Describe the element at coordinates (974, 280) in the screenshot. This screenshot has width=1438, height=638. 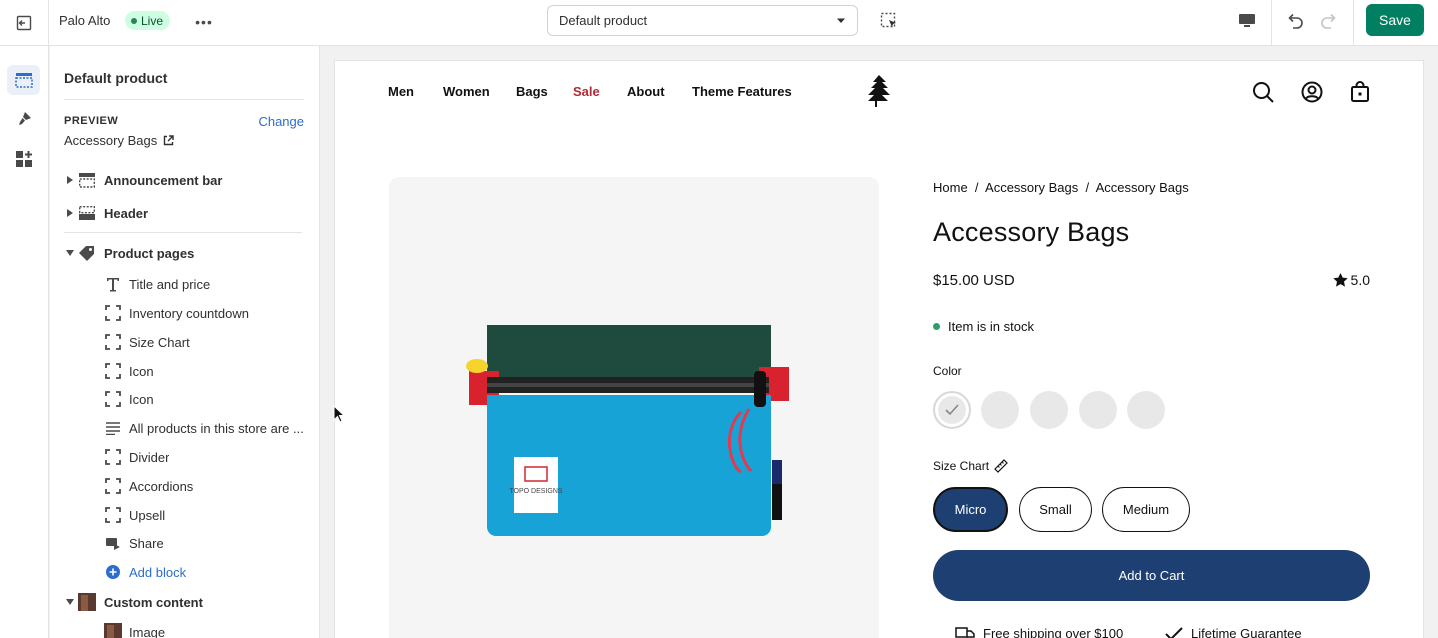
I see `product-price: $15.00 USD` at that location.